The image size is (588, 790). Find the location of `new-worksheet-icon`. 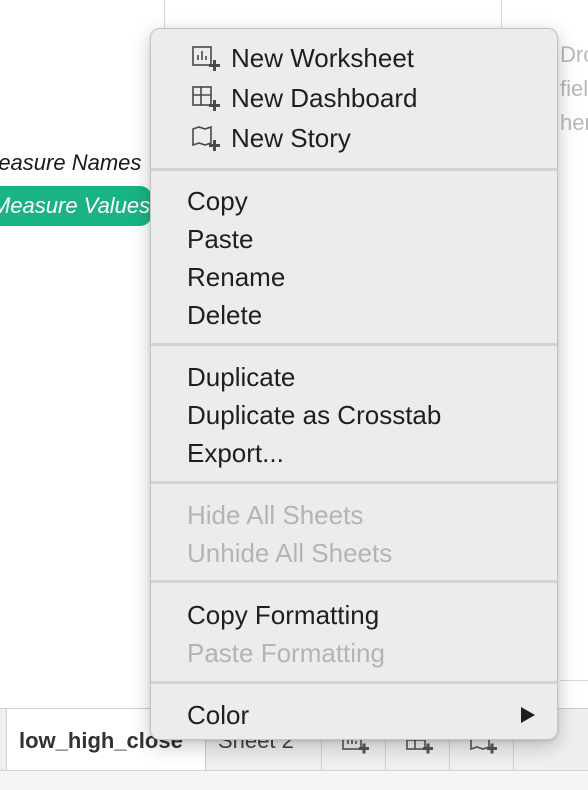

new-worksheet-icon is located at coordinates (206, 58).